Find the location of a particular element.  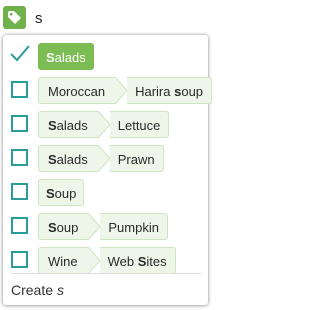

list-item: Salads Prawn is located at coordinates (105, 157).